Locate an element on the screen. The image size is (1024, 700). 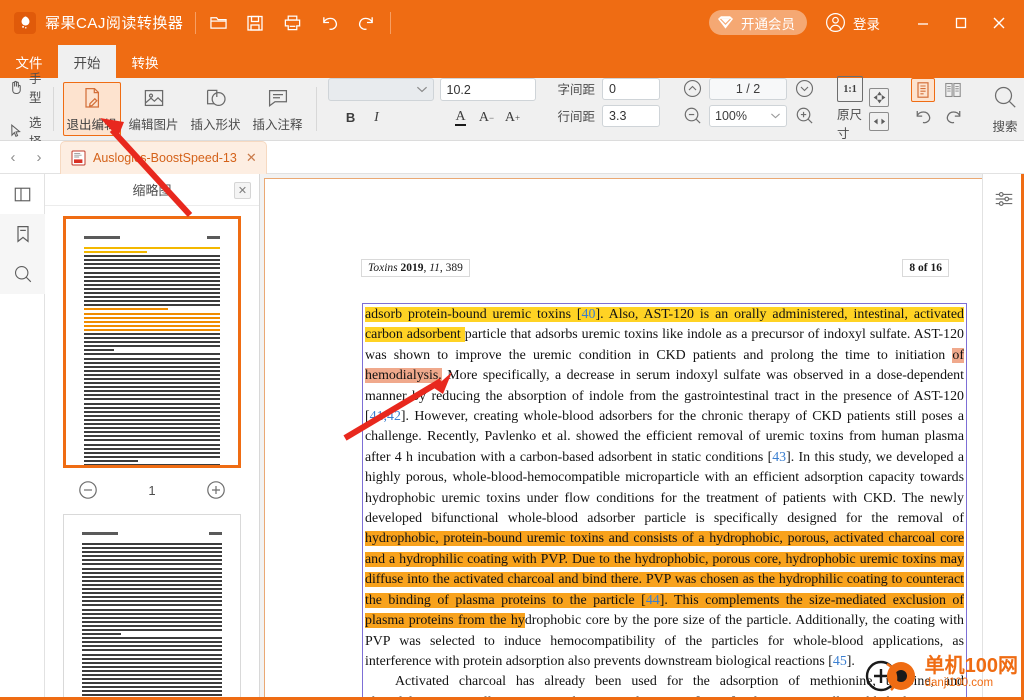
thumbnail-panel-close-button: ✕ is located at coordinates (242, 190).